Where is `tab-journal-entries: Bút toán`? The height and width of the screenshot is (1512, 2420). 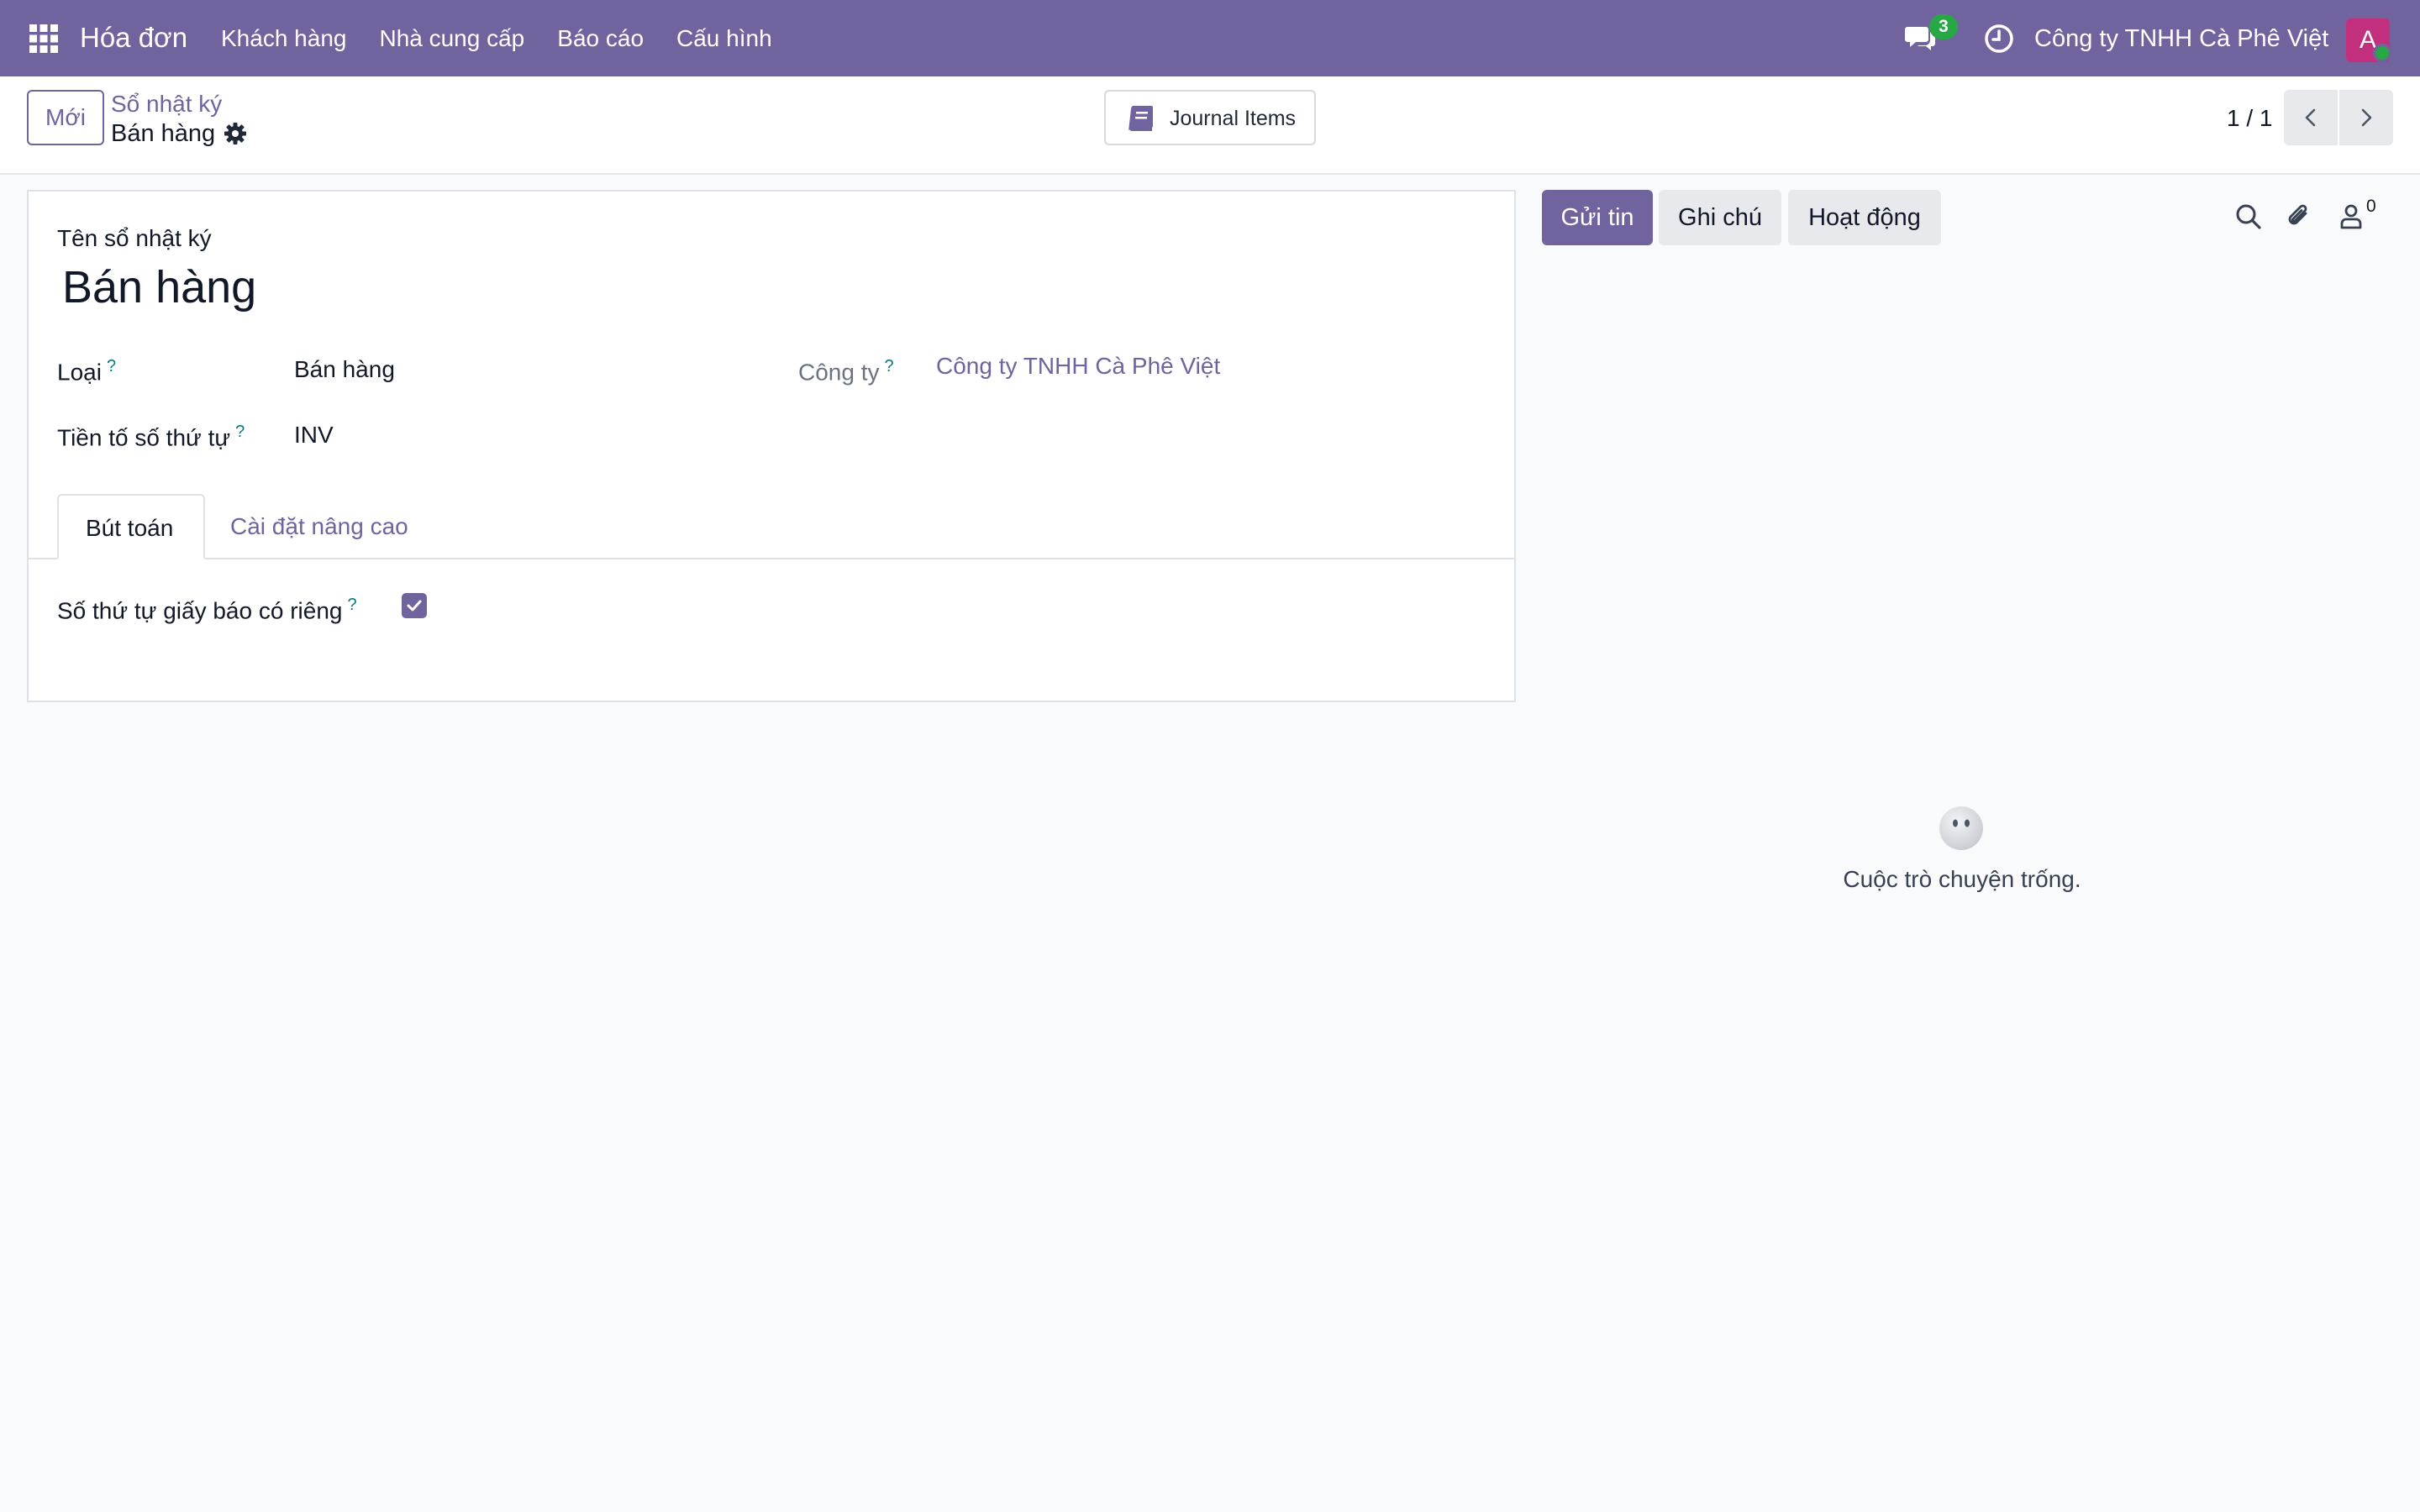 tab-journal-entries: Bút toán is located at coordinates (131, 526).